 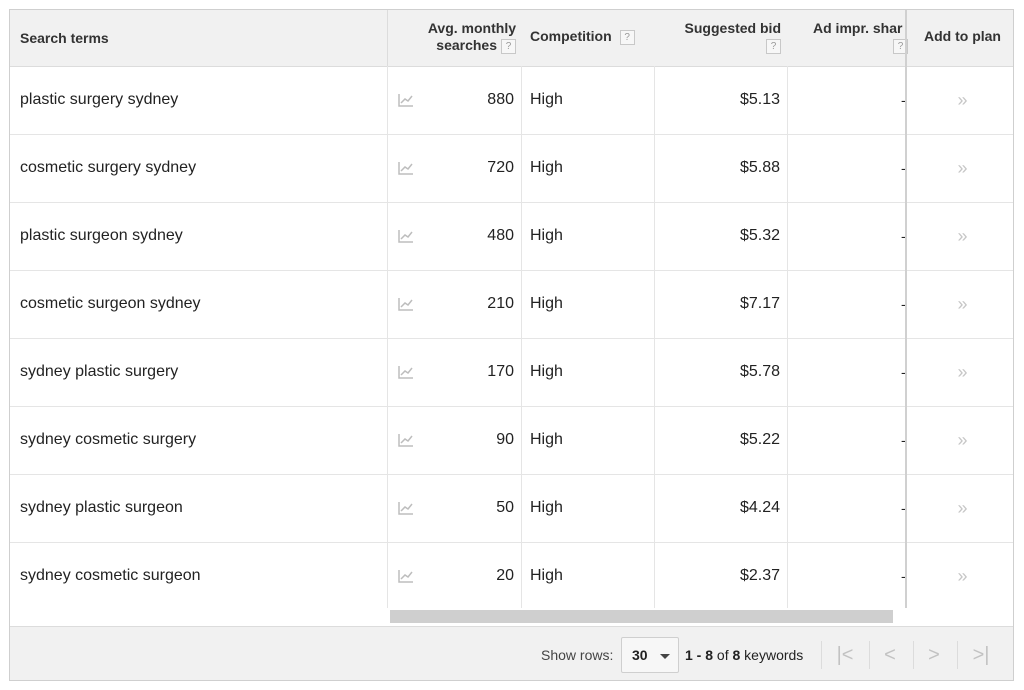 I want to click on suggested-bid-value: $5.13, so click(x=759, y=99).